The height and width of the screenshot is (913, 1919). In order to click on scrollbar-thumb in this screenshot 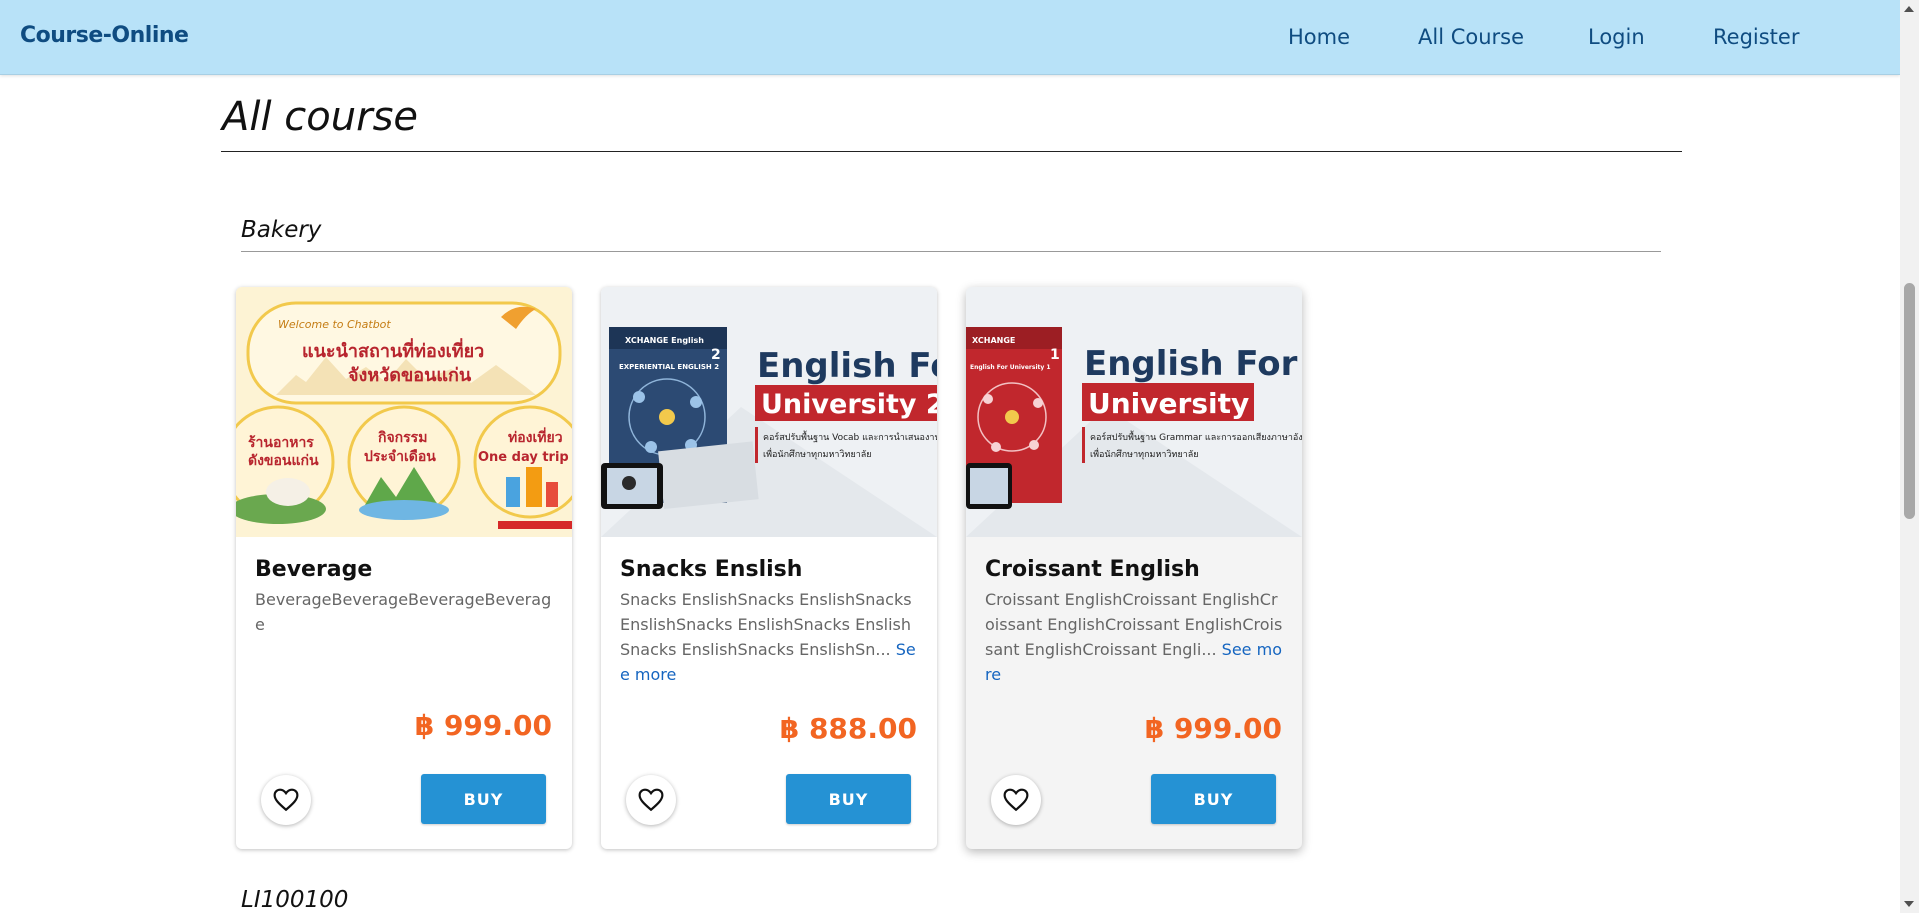, I will do `click(1909, 401)`.